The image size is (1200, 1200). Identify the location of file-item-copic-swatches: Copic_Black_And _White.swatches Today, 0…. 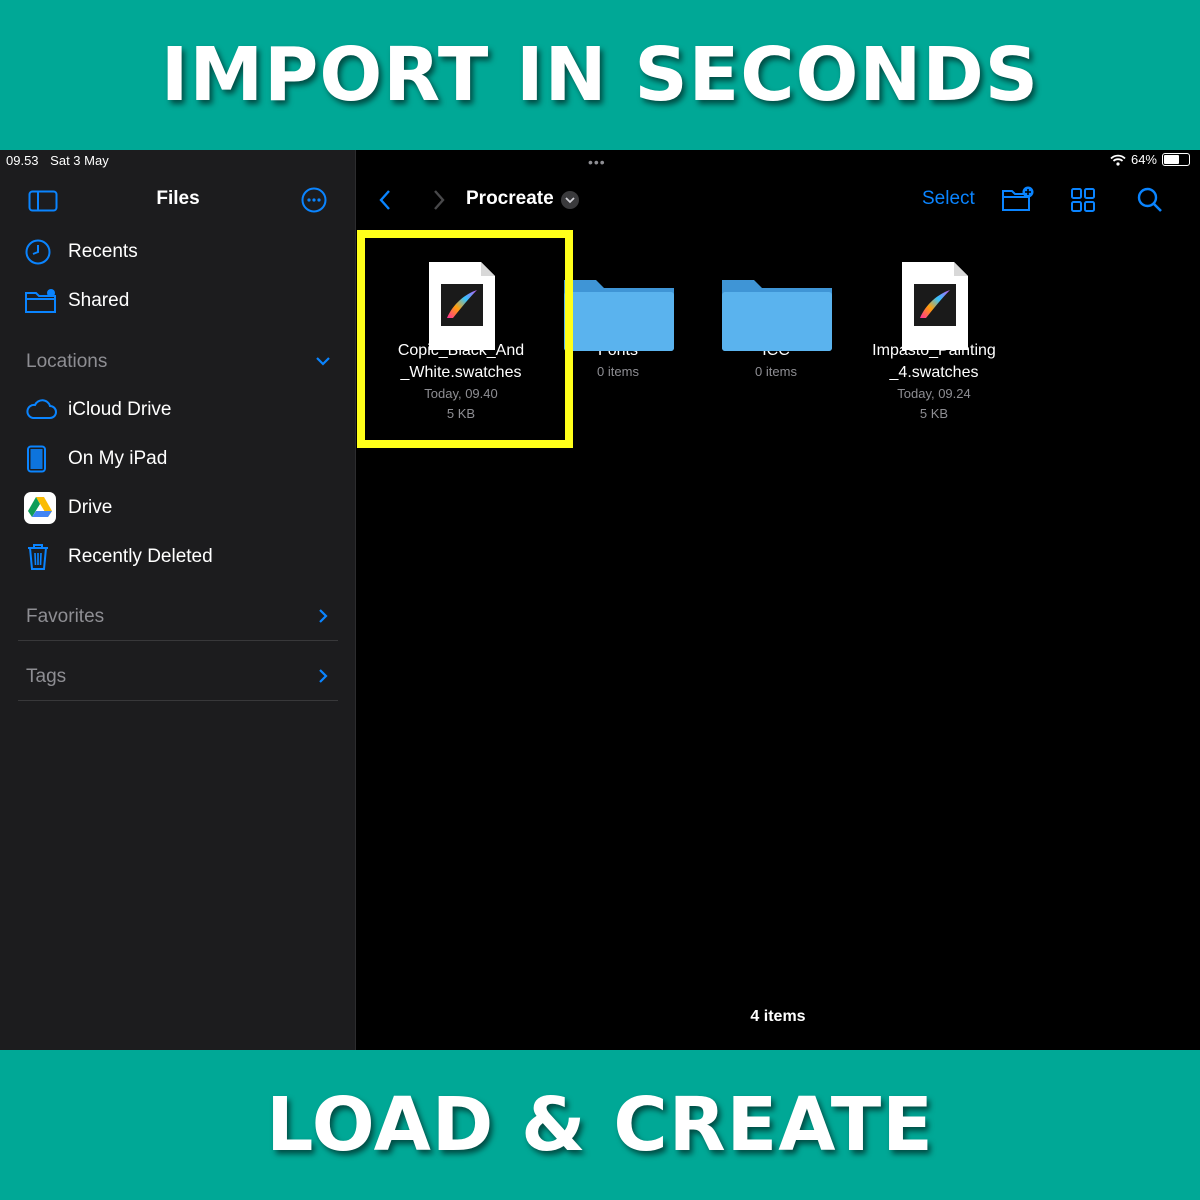
(461, 327).